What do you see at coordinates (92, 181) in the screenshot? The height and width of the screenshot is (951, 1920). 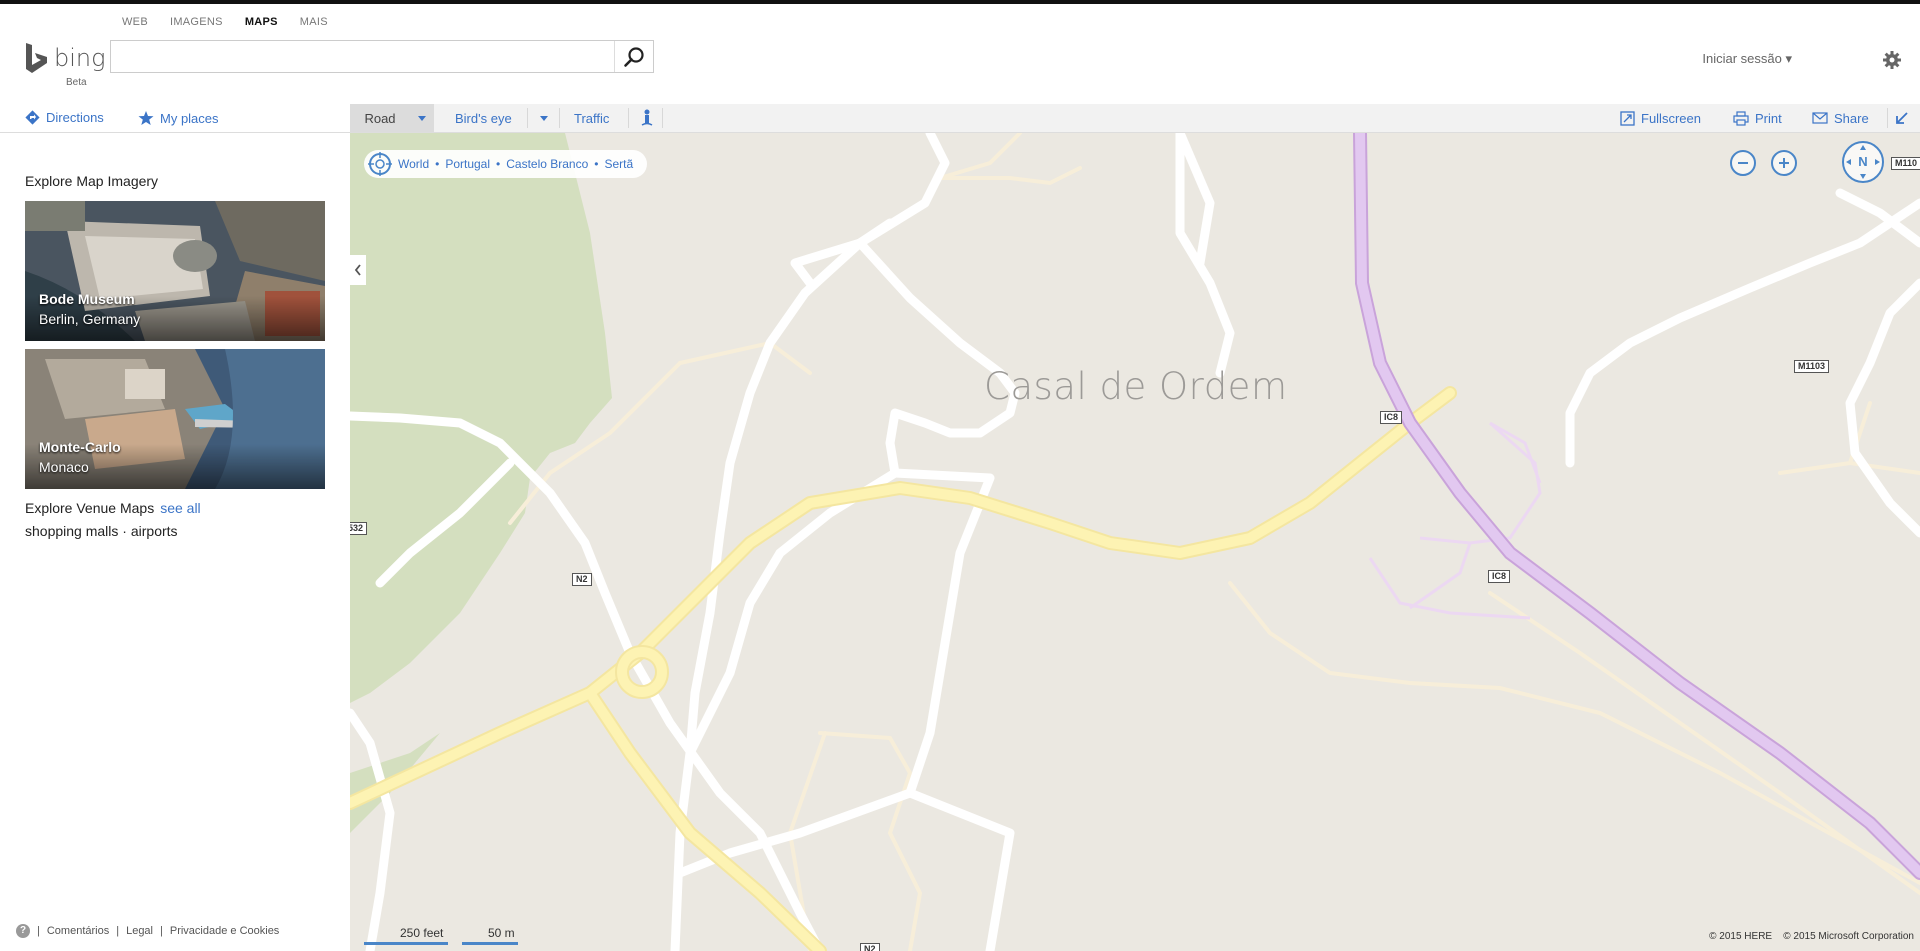 I see `explore-imagery-heading: Explore Map Imagery` at bounding box center [92, 181].